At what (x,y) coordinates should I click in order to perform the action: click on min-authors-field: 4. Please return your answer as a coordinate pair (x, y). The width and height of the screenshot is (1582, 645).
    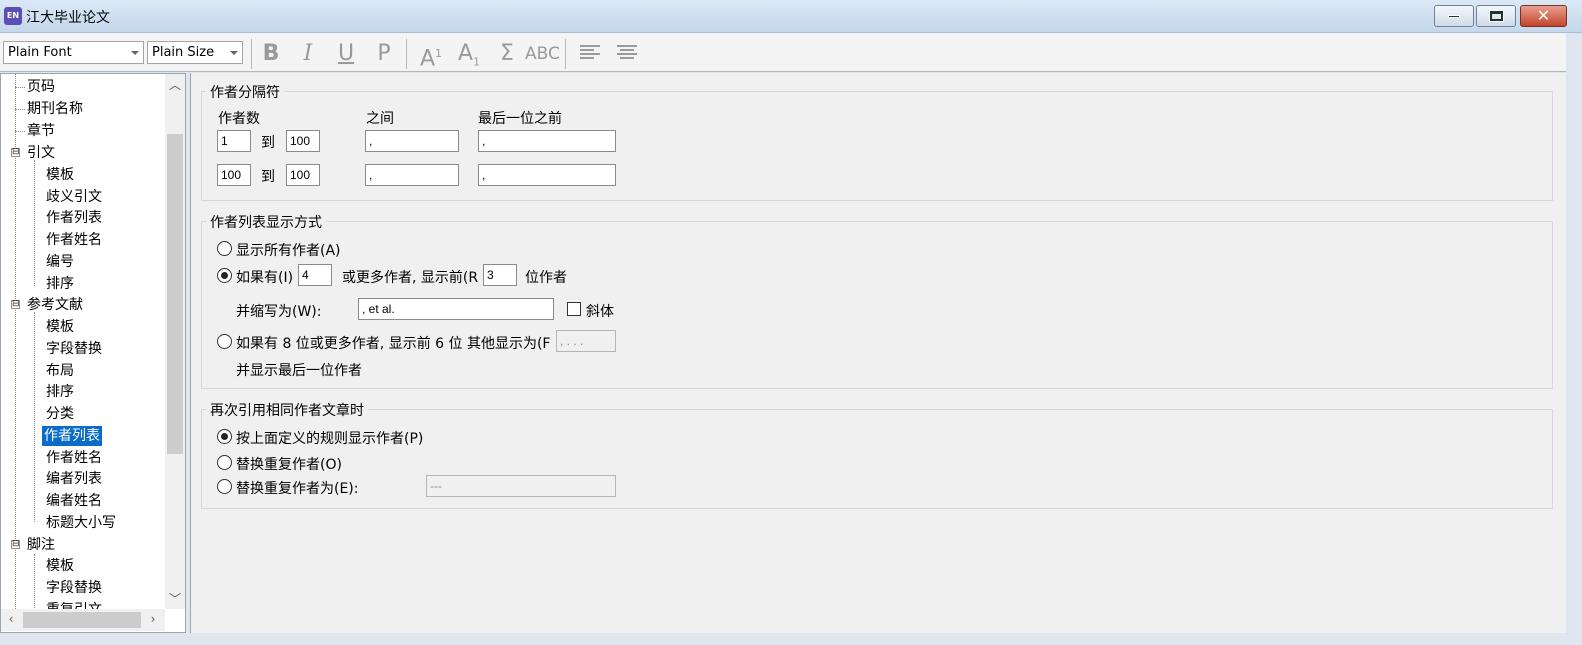
    Looking at the image, I should click on (315, 275).